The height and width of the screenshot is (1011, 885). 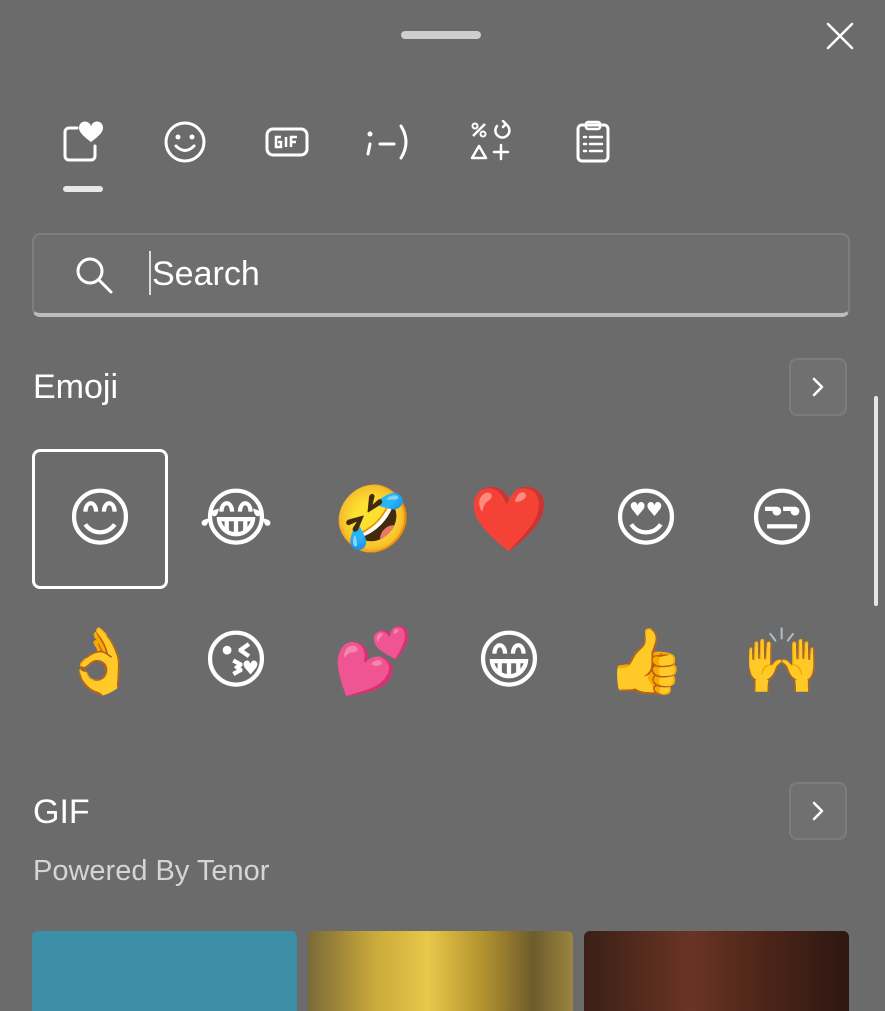 What do you see at coordinates (646, 661) in the screenshot?
I see `emoji-thumbs-up: 👍` at bounding box center [646, 661].